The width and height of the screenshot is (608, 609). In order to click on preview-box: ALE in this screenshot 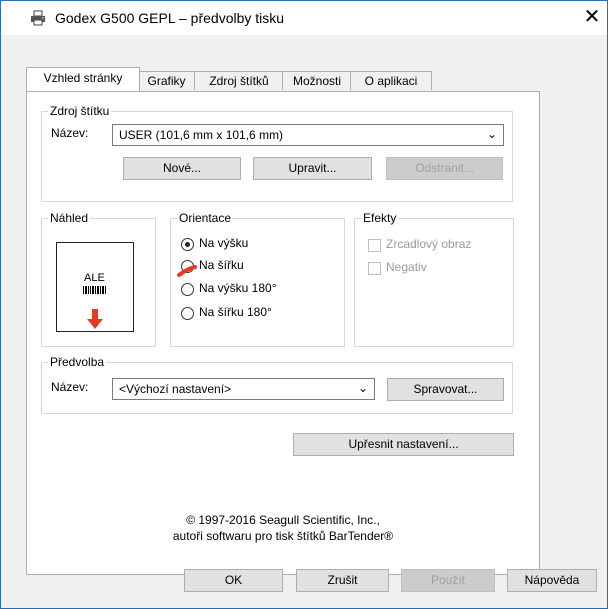, I will do `click(95, 287)`.